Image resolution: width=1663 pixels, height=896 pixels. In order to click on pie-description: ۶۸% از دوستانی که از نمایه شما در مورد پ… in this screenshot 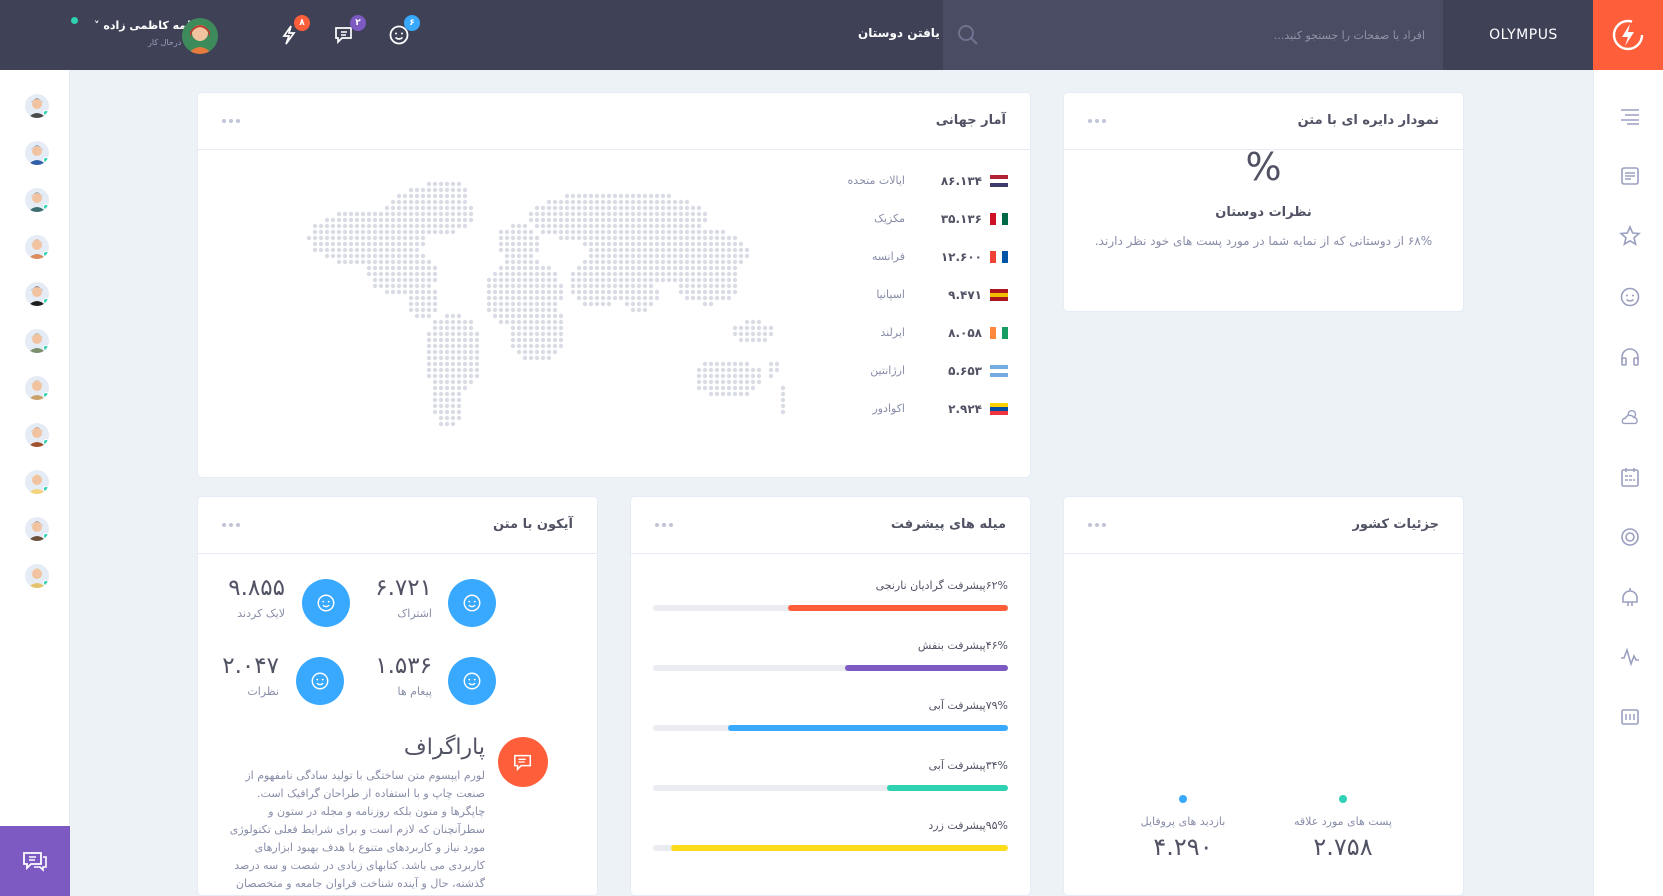, I will do `click(1263, 241)`.